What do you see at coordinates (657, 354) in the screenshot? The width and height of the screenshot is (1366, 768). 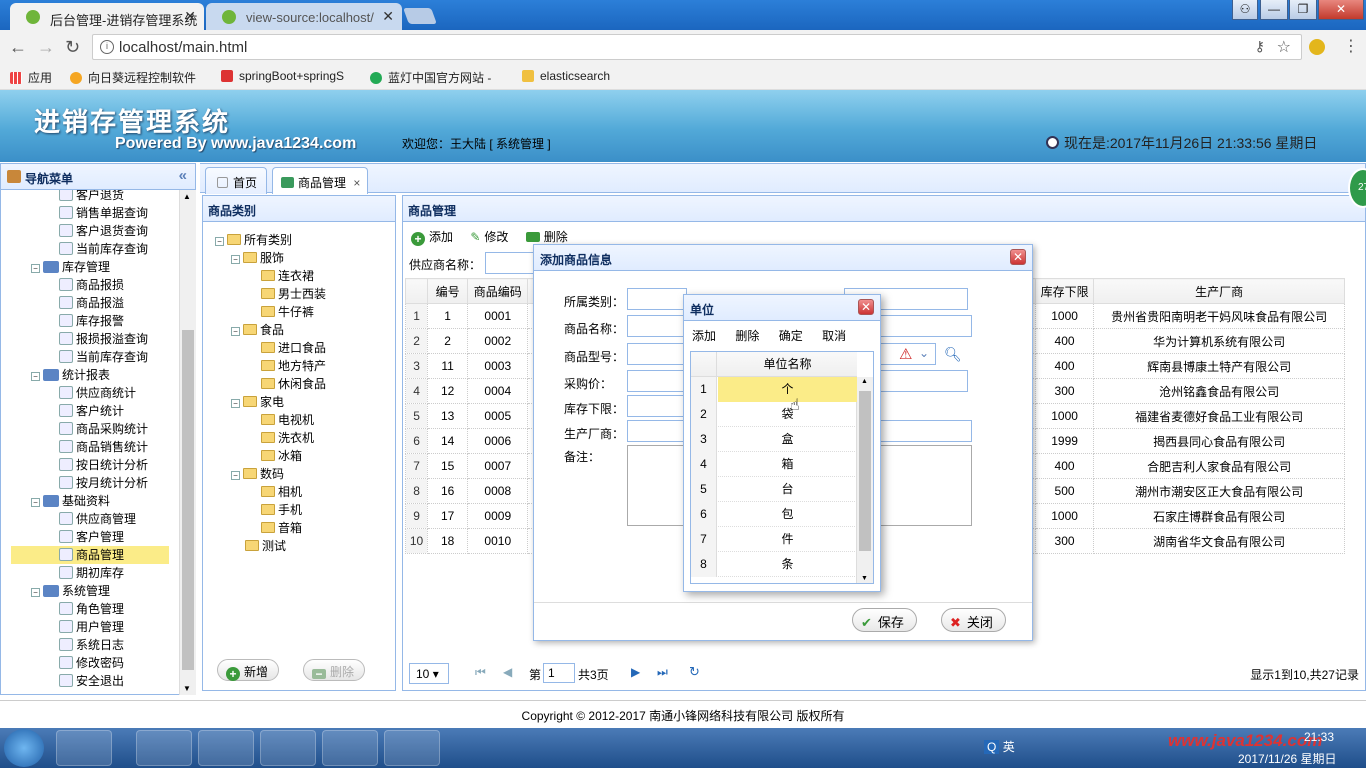 I see `model-field` at bounding box center [657, 354].